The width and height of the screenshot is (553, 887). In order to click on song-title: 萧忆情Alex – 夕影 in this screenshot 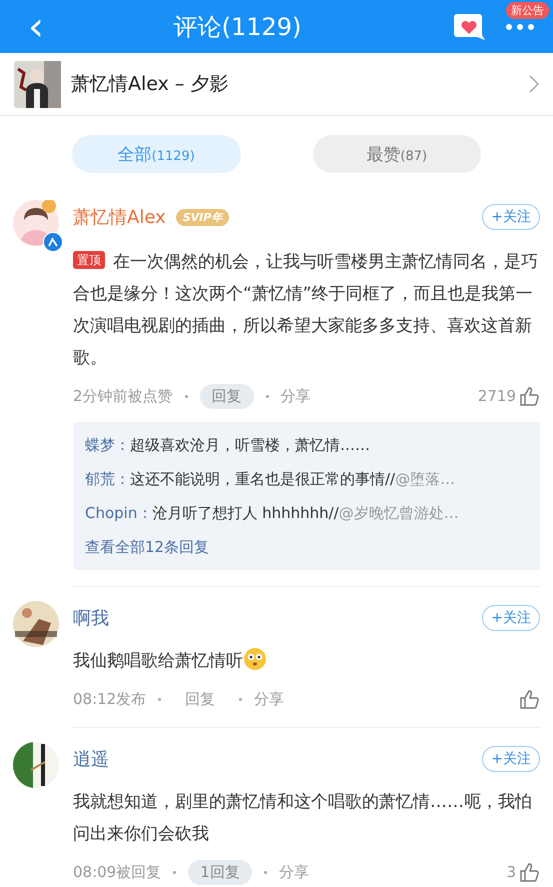, I will do `click(295, 84)`.